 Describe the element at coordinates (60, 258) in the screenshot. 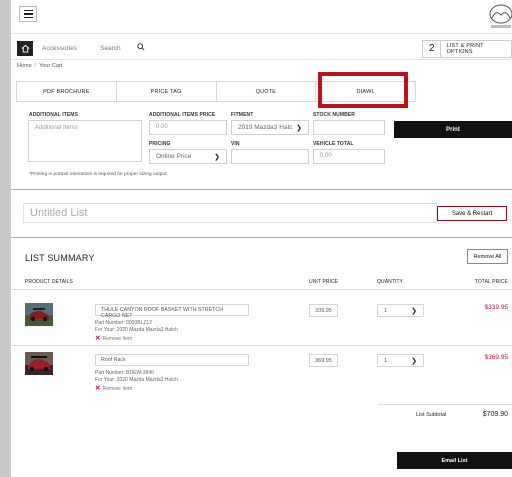

I see `list-summary-title: LIST SUMMARY` at that location.